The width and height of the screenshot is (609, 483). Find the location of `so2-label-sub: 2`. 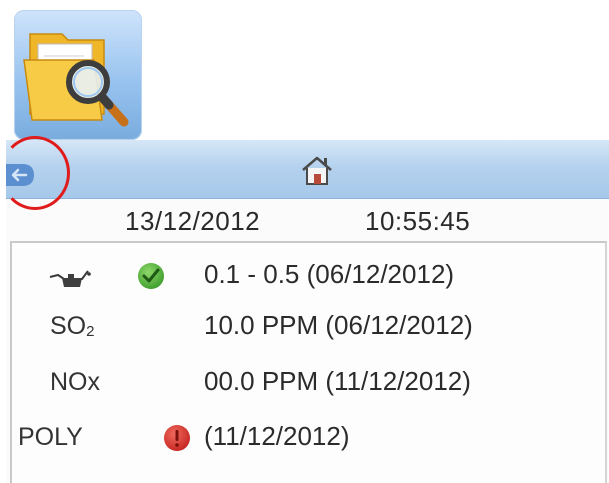

so2-label-sub: 2 is located at coordinates (90, 331).